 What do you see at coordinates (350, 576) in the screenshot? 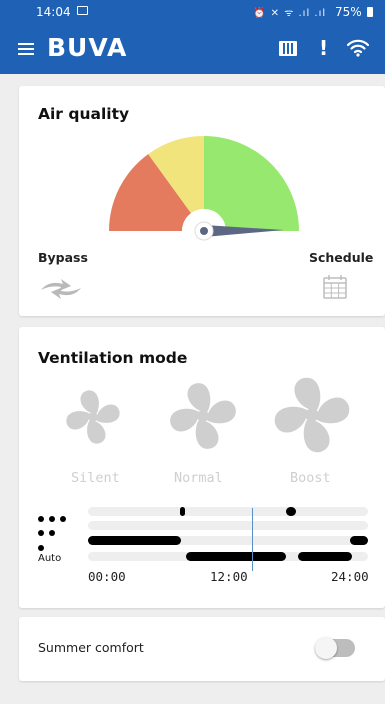
I see `tick-label: 24:00` at bounding box center [350, 576].